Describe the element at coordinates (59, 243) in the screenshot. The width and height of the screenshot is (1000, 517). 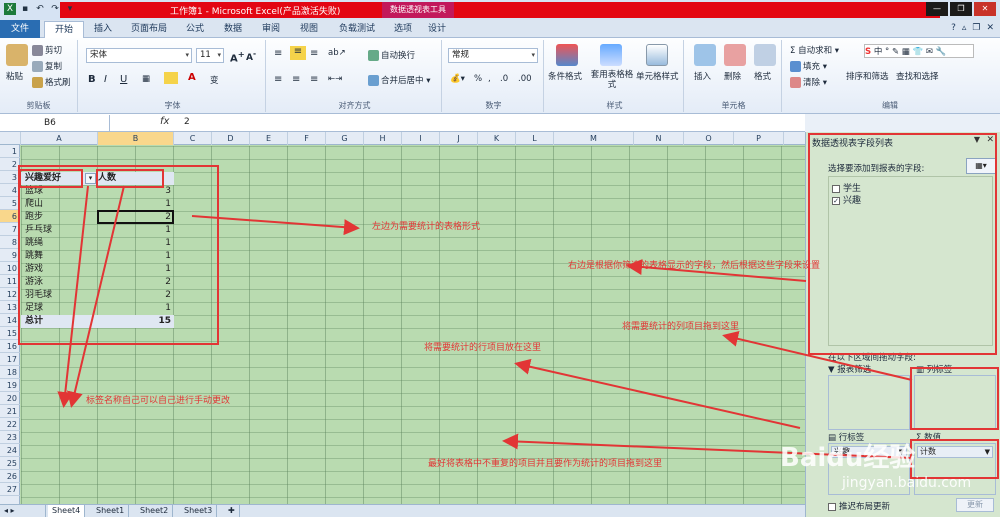
I see `pivot-row-item: 跳绳` at that location.